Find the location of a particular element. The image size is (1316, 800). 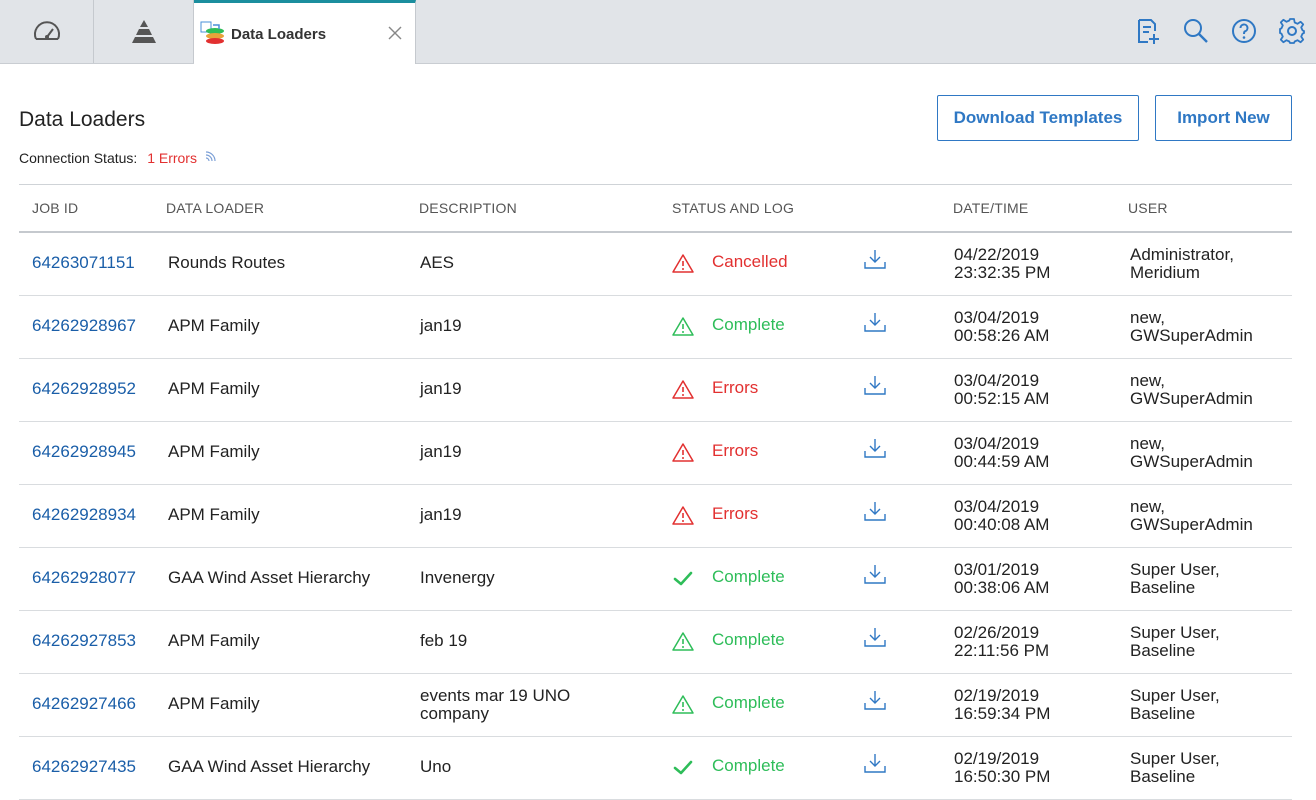

job-id-link: 64262928934 is located at coordinates (84, 515).